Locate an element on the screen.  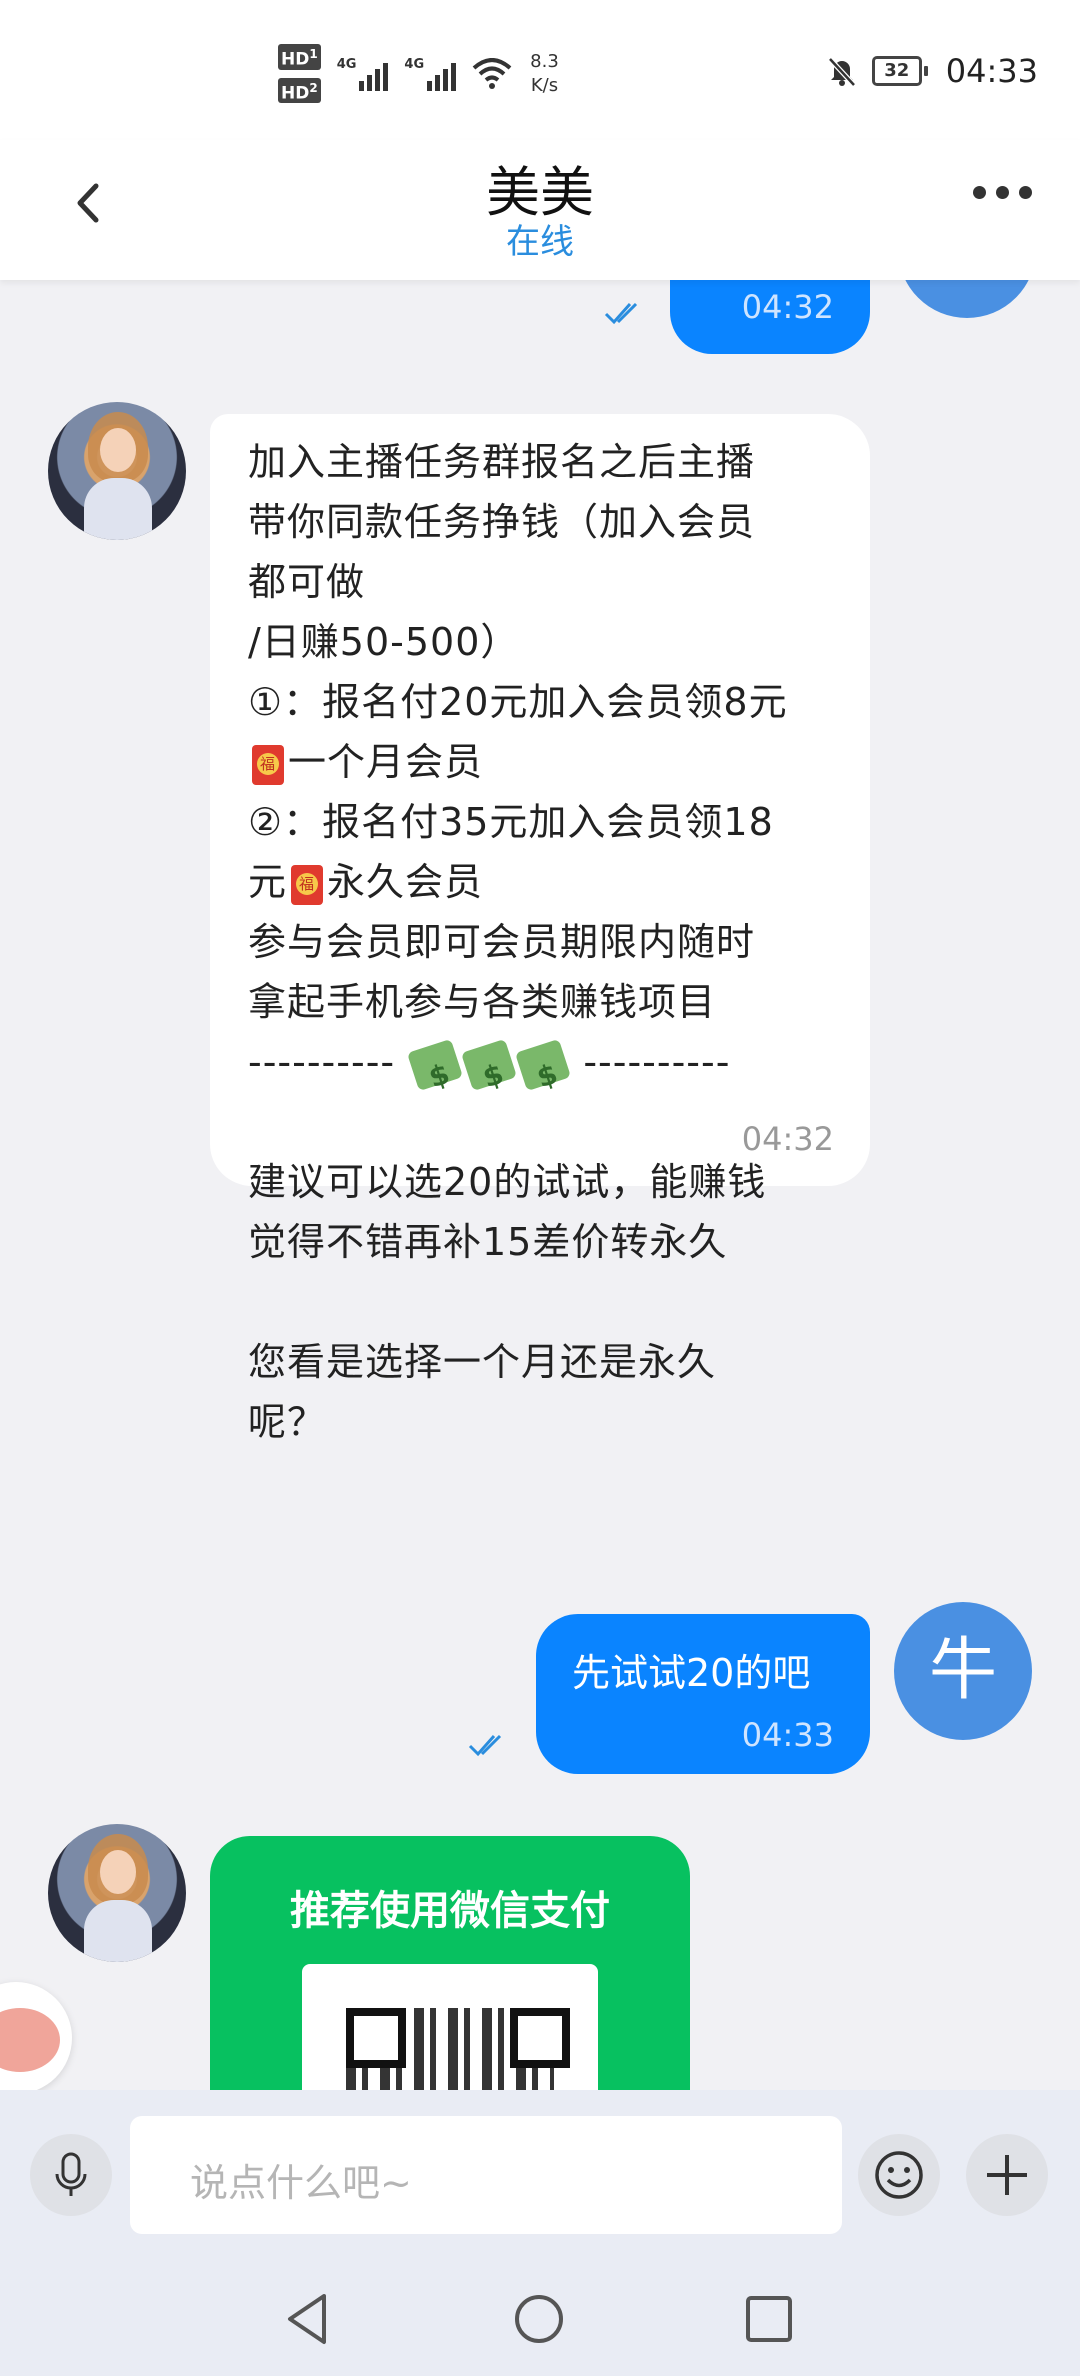
microphone-icon is located at coordinates (71, 2175).